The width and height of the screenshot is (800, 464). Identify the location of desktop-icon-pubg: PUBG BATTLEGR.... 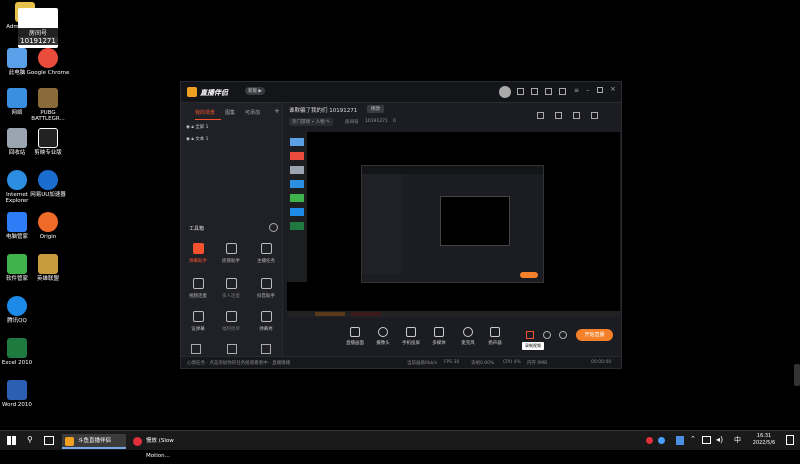
(48, 105).